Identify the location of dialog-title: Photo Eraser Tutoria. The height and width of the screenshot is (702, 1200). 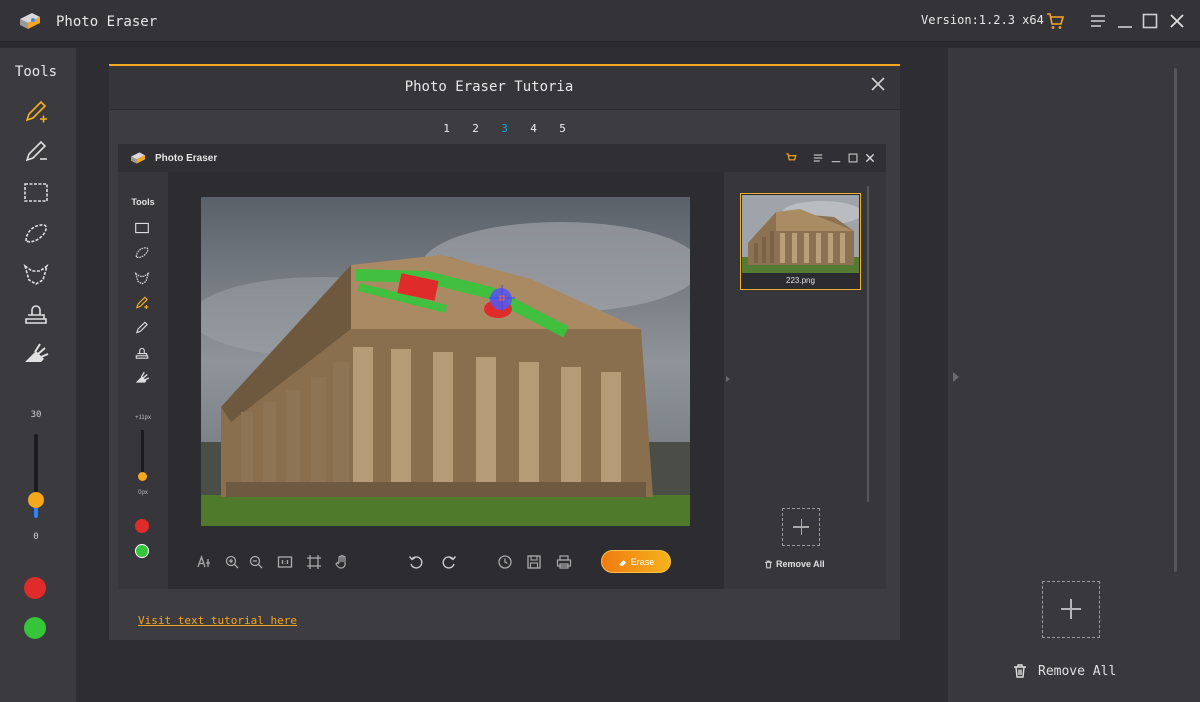
(489, 87).